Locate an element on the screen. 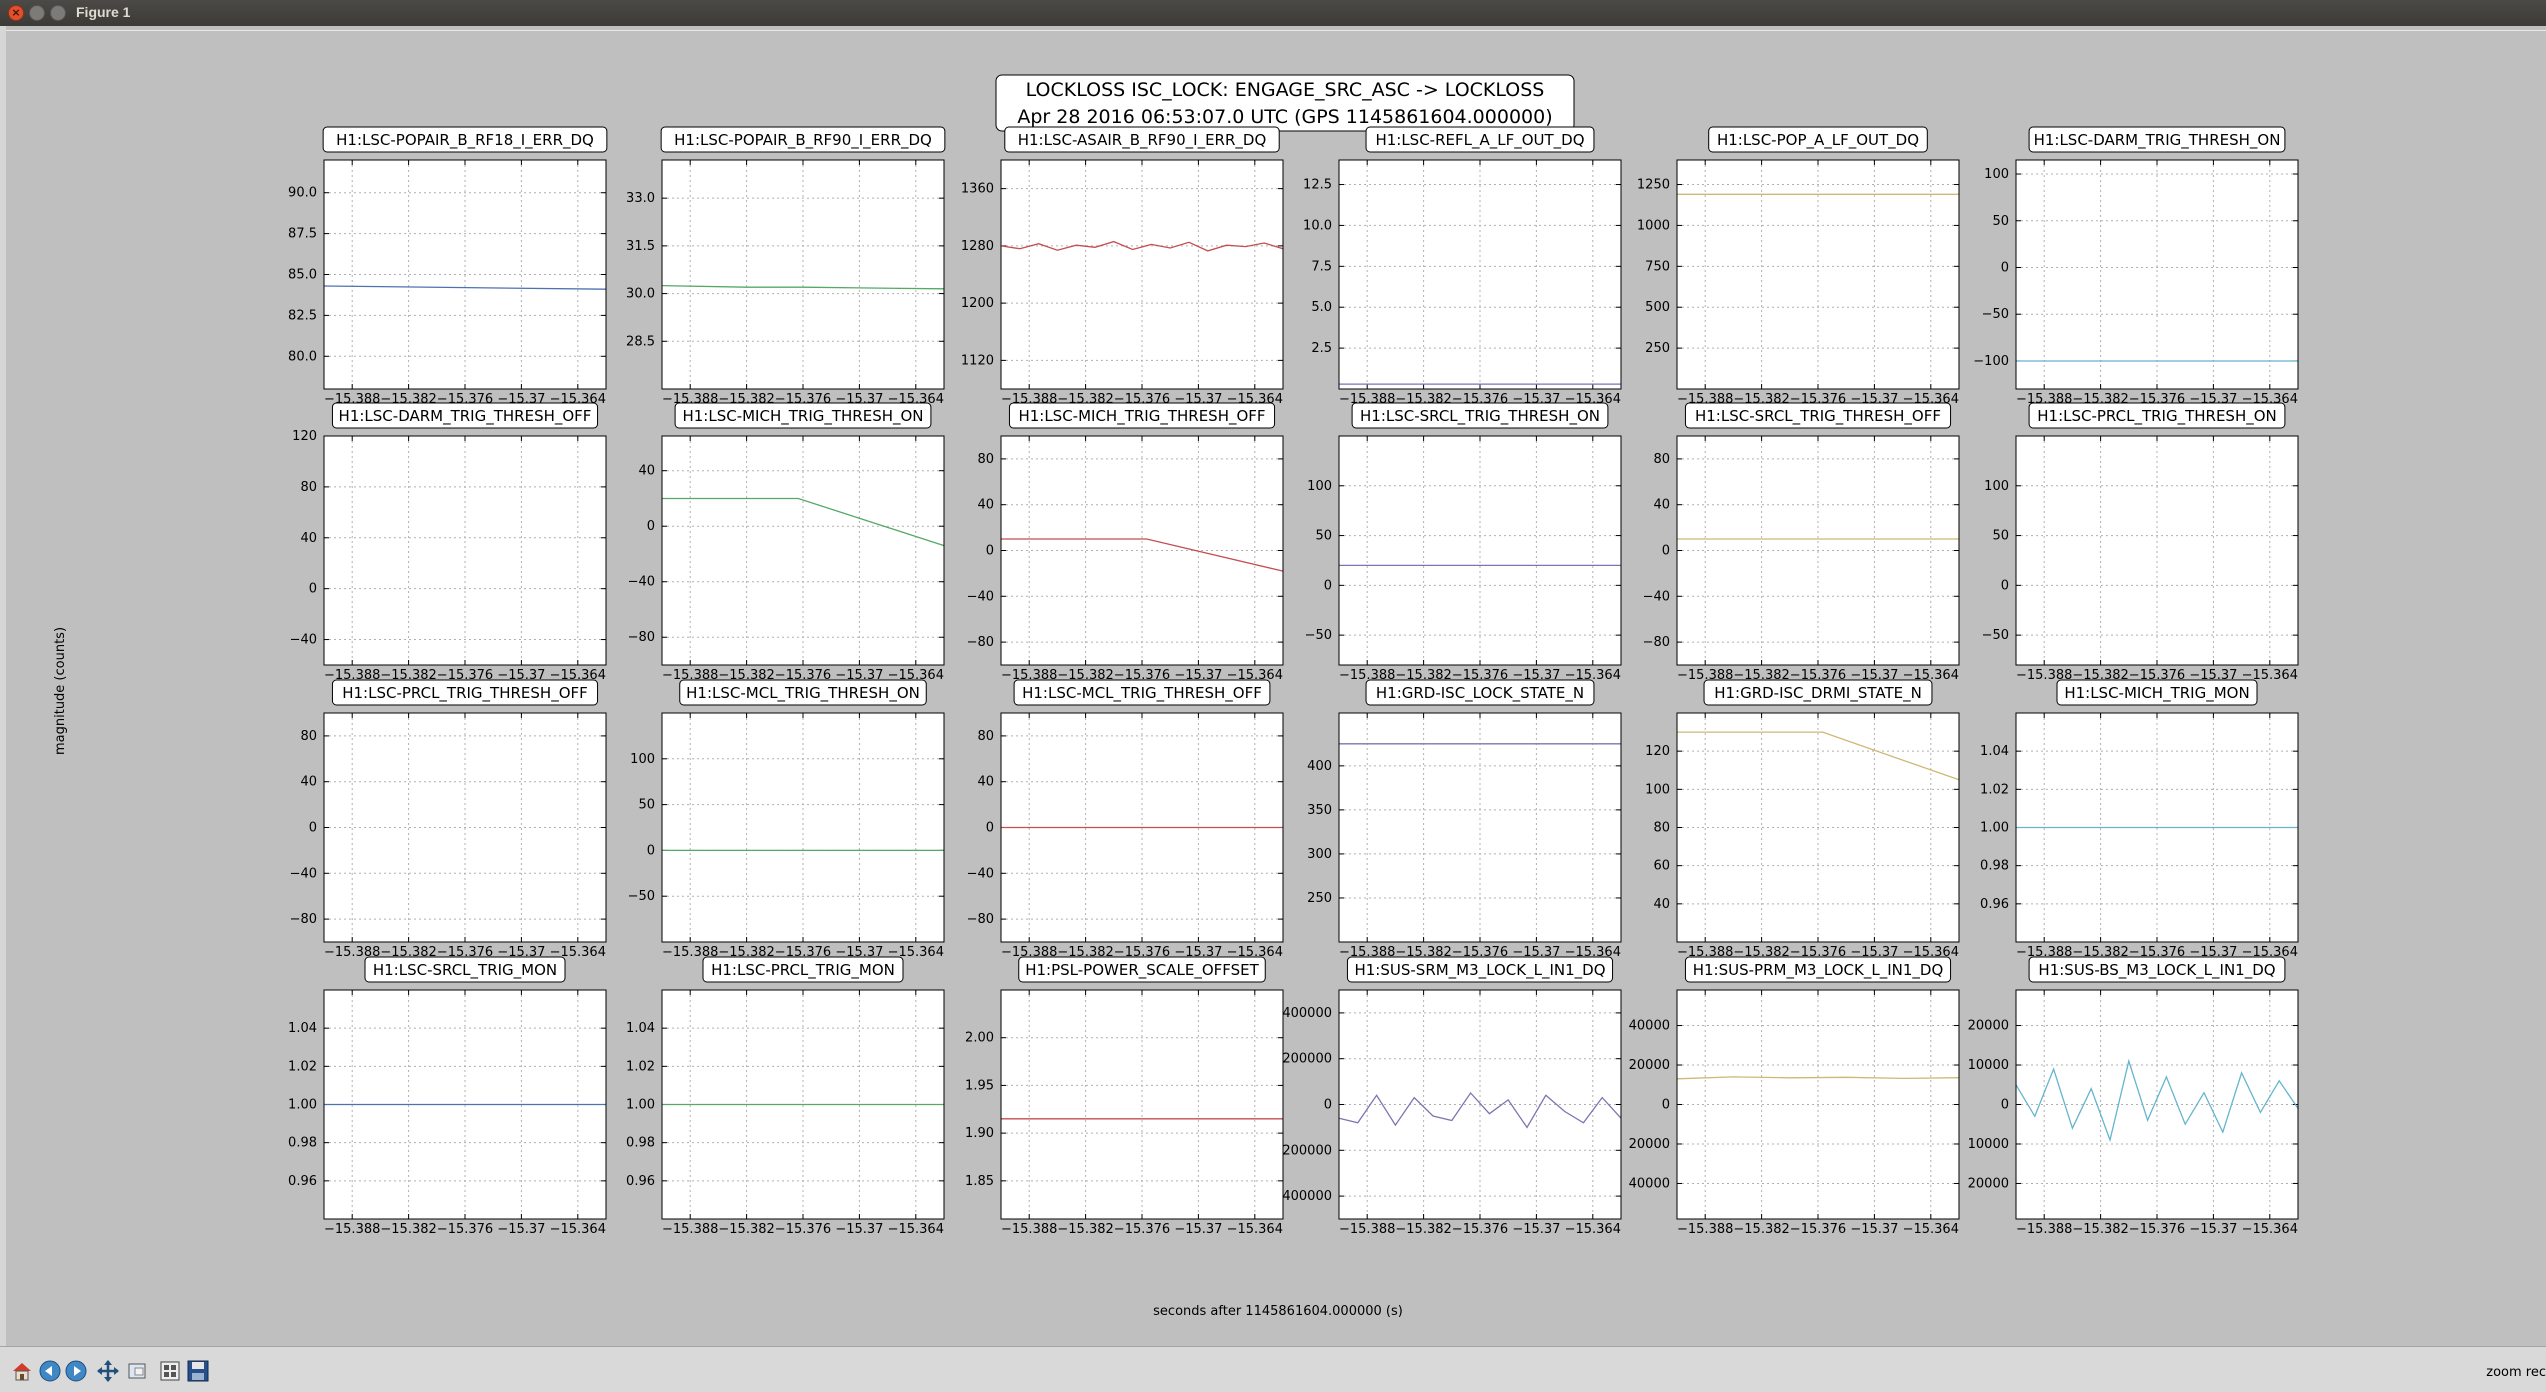 The width and height of the screenshot is (2546, 1392). home-button is located at coordinates (22, 1371).